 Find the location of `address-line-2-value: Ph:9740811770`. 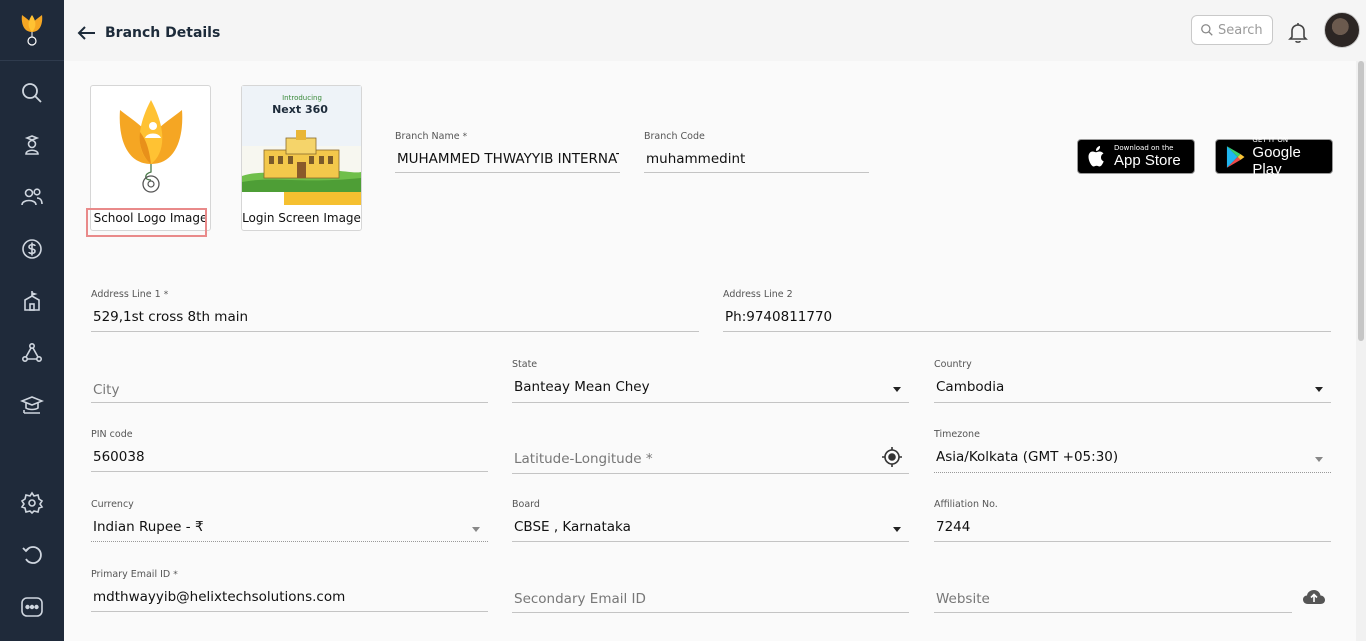

address-line-2-value: Ph:9740811770 is located at coordinates (778, 317).